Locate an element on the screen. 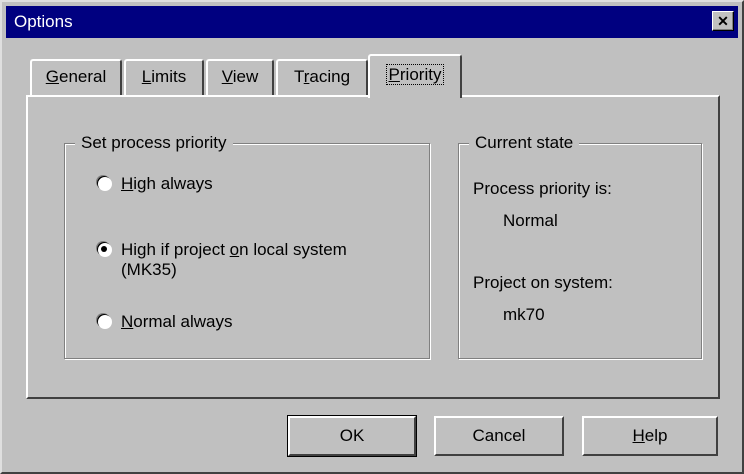  radio-high-always-circle is located at coordinates (104, 183).